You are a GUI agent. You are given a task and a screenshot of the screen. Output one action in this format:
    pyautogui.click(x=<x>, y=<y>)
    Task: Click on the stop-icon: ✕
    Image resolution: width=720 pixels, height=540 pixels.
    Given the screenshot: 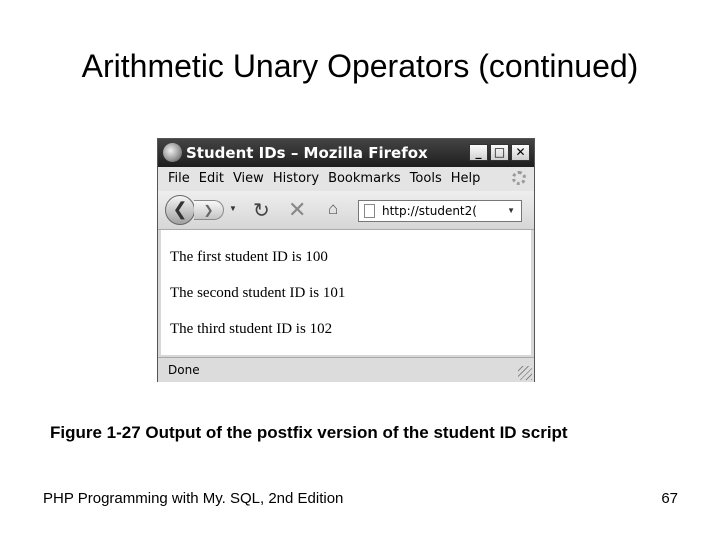 What is the action you would take?
    pyautogui.click(x=297, y=210)
    